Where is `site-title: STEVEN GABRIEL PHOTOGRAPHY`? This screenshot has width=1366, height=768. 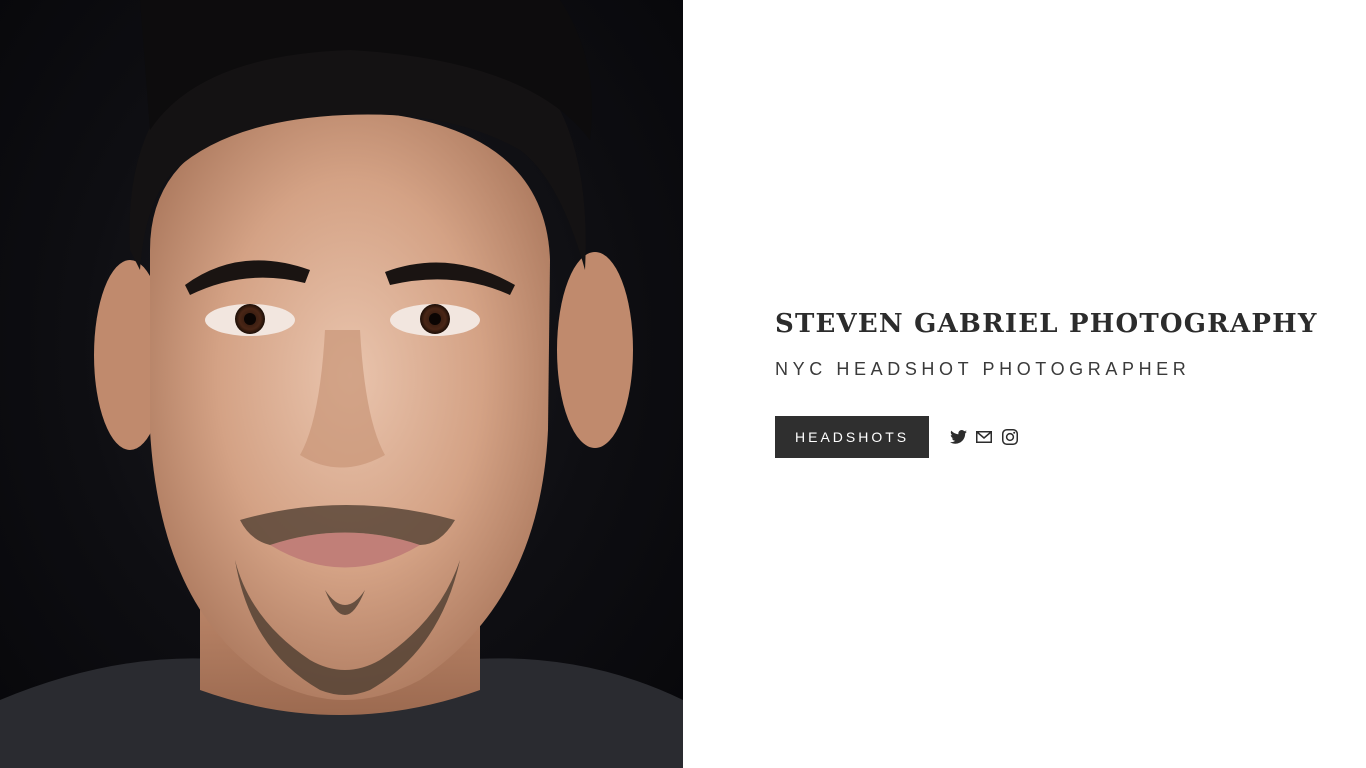
site-title: STEVEN GABRIEL PHOTOGRAPHY is located at coordinates (1046, 324).